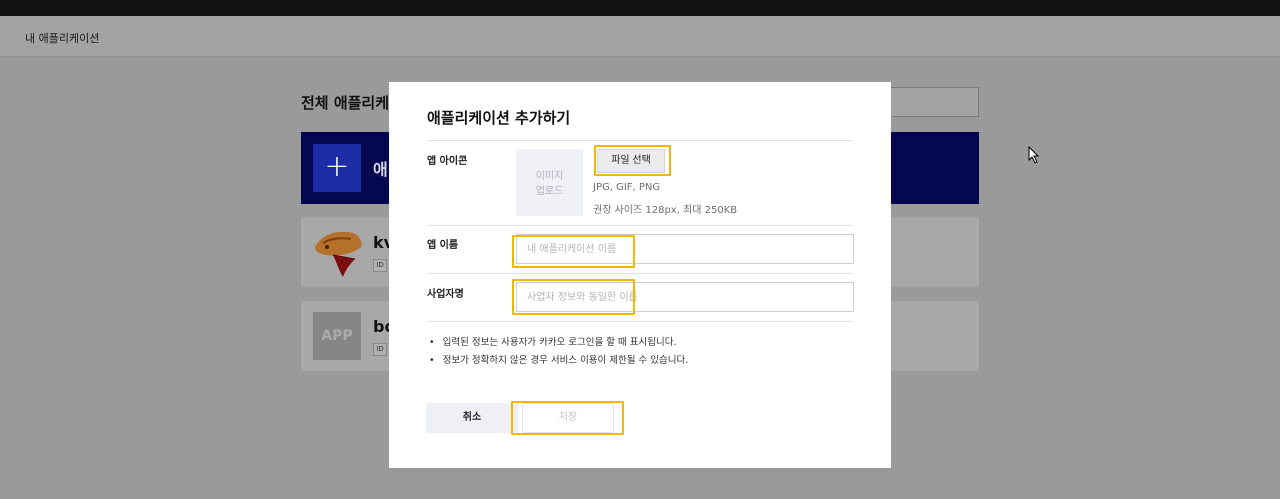 This screenshot has height=499, width=1280. What do you see at coordinates (445, 294) in the screenshot?
I see `company-name-label: 사업자명` at bounding box center [445, 294].